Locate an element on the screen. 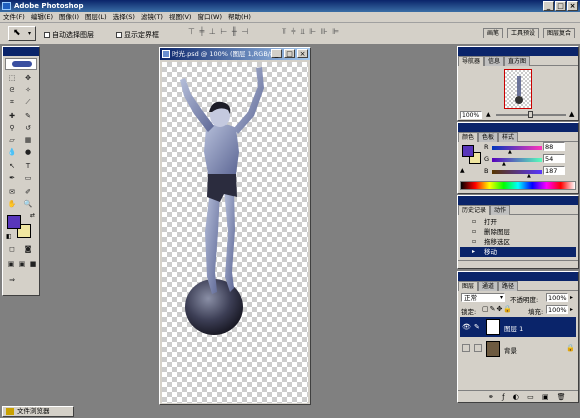 This screenshot has height=418, width=580. zoom-out-icon: ▲ is located at coordinates (488, 114).